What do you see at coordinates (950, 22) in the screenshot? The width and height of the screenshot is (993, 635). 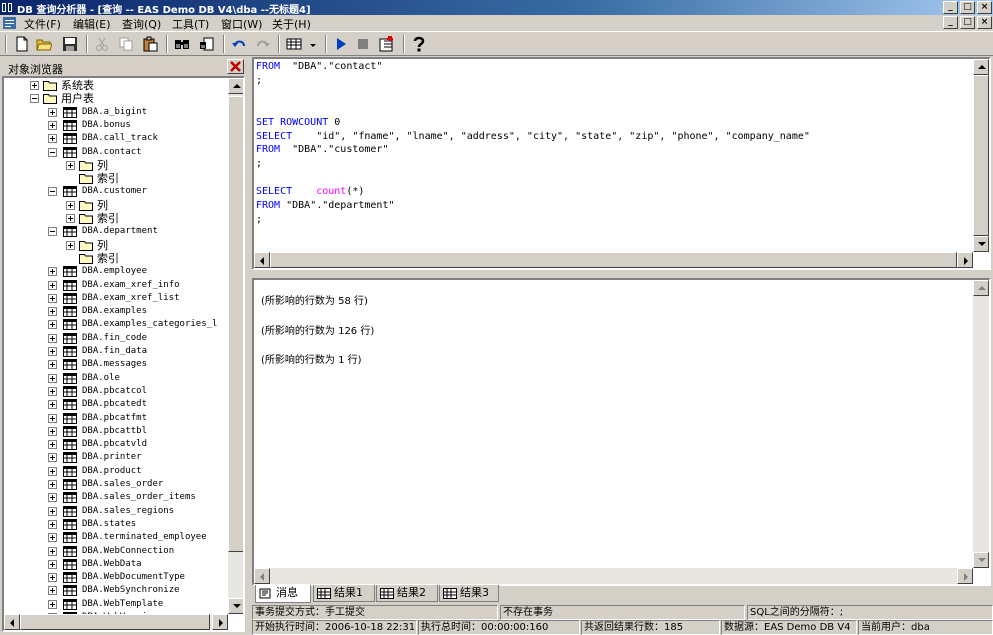 I see `child-minimize-button: _` at bounding box center [950, 22].